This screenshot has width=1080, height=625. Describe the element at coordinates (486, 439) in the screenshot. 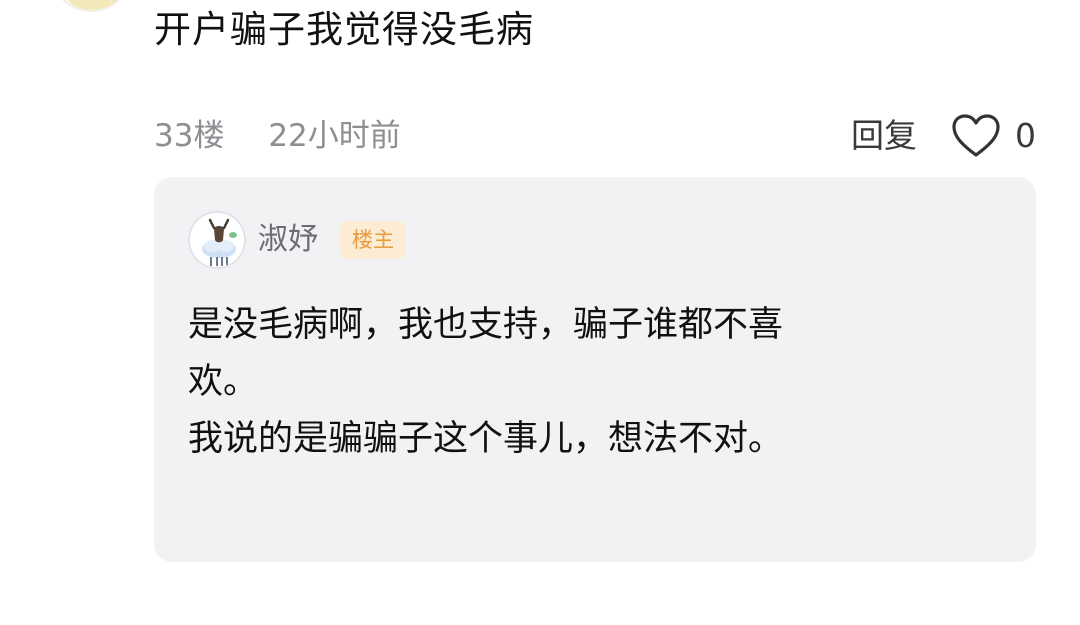

I see `reply-line: 我说的是骗骗子这个事儿，想法不对。` at that location.